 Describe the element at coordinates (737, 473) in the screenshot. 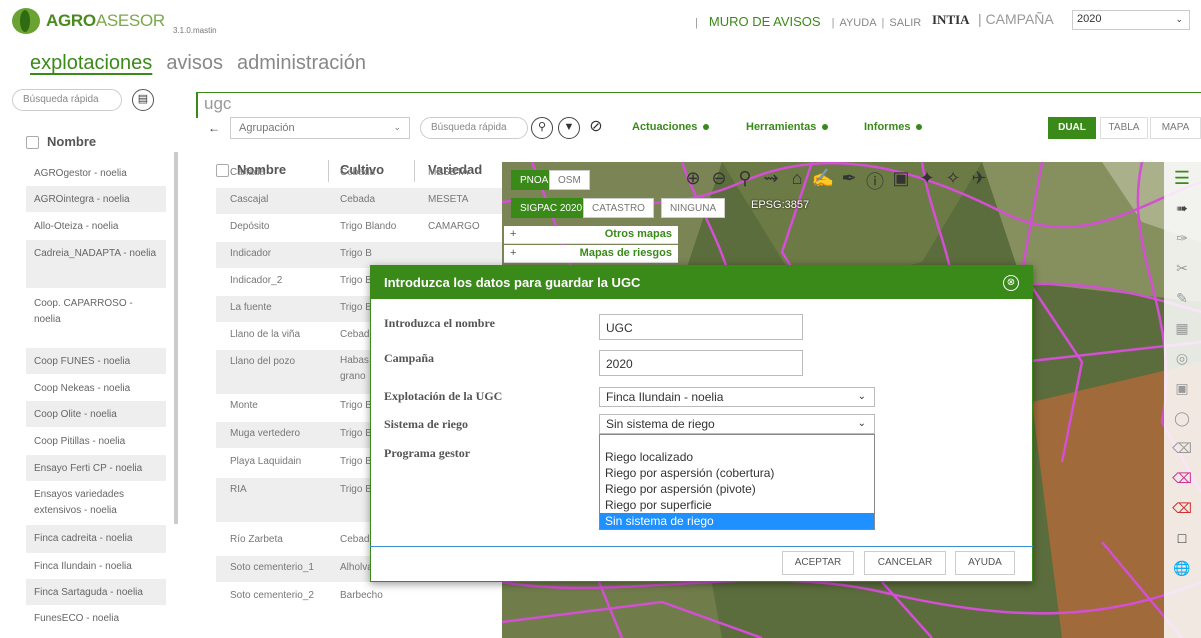

I see `option-aspersion-cobertura: Riego por aspersión (cobertura)` at that location.